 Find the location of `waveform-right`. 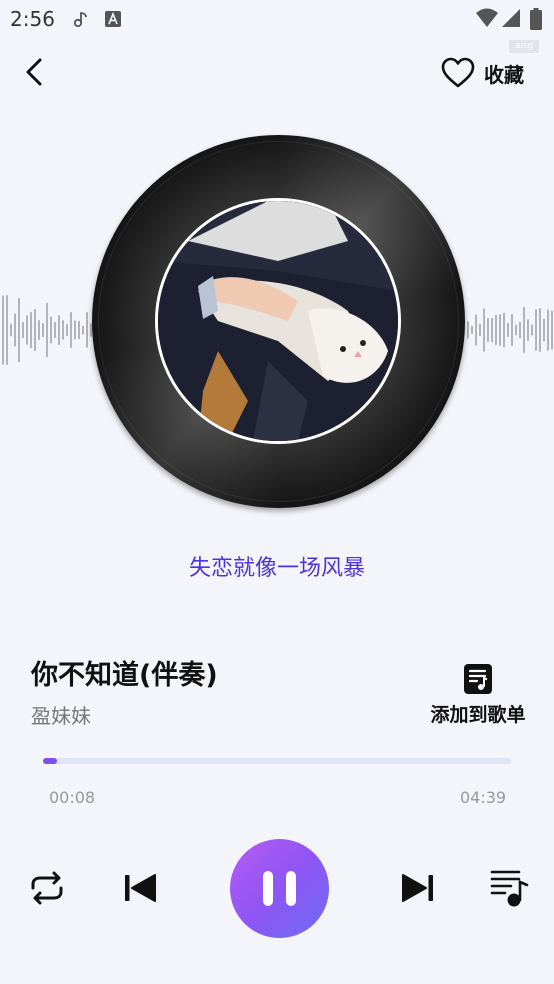

waveform-right is located at coordinates (510, 330).